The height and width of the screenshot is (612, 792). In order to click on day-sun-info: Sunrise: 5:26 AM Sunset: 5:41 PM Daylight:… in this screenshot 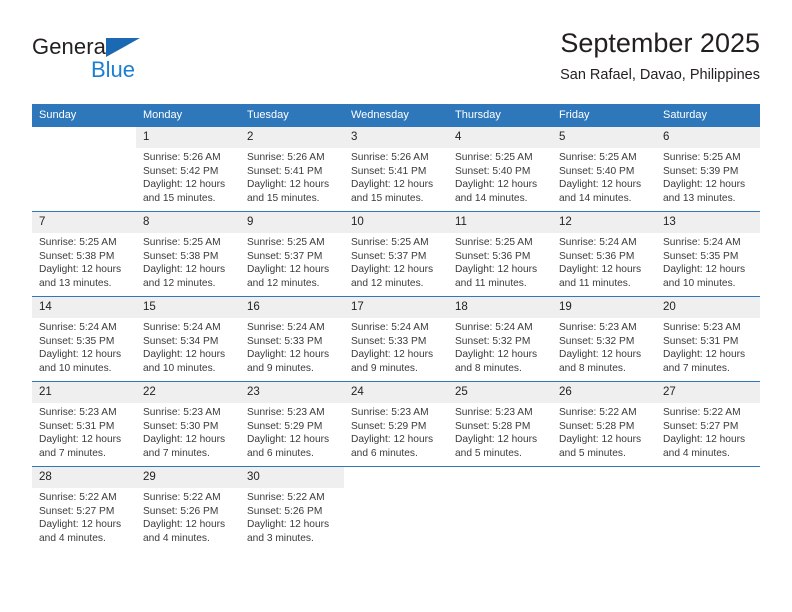, I will do `click(292, 176)`.